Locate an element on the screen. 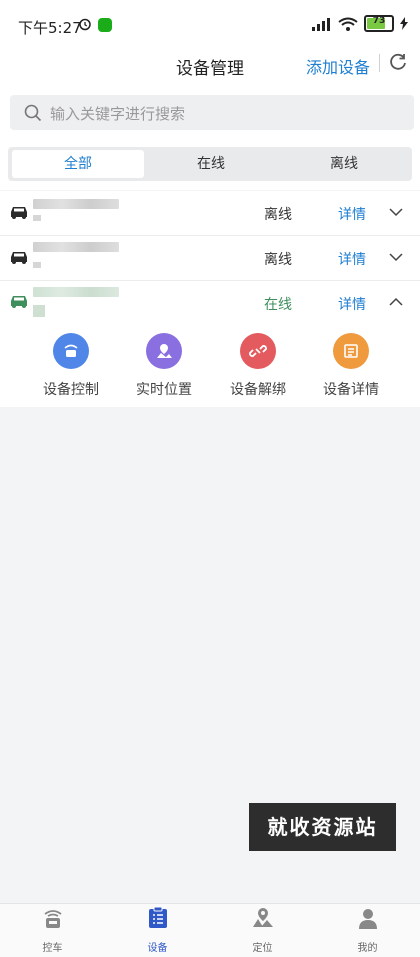 This screenshot has width=420, height=957. device-list-icon is located at coordinates (157, 917).